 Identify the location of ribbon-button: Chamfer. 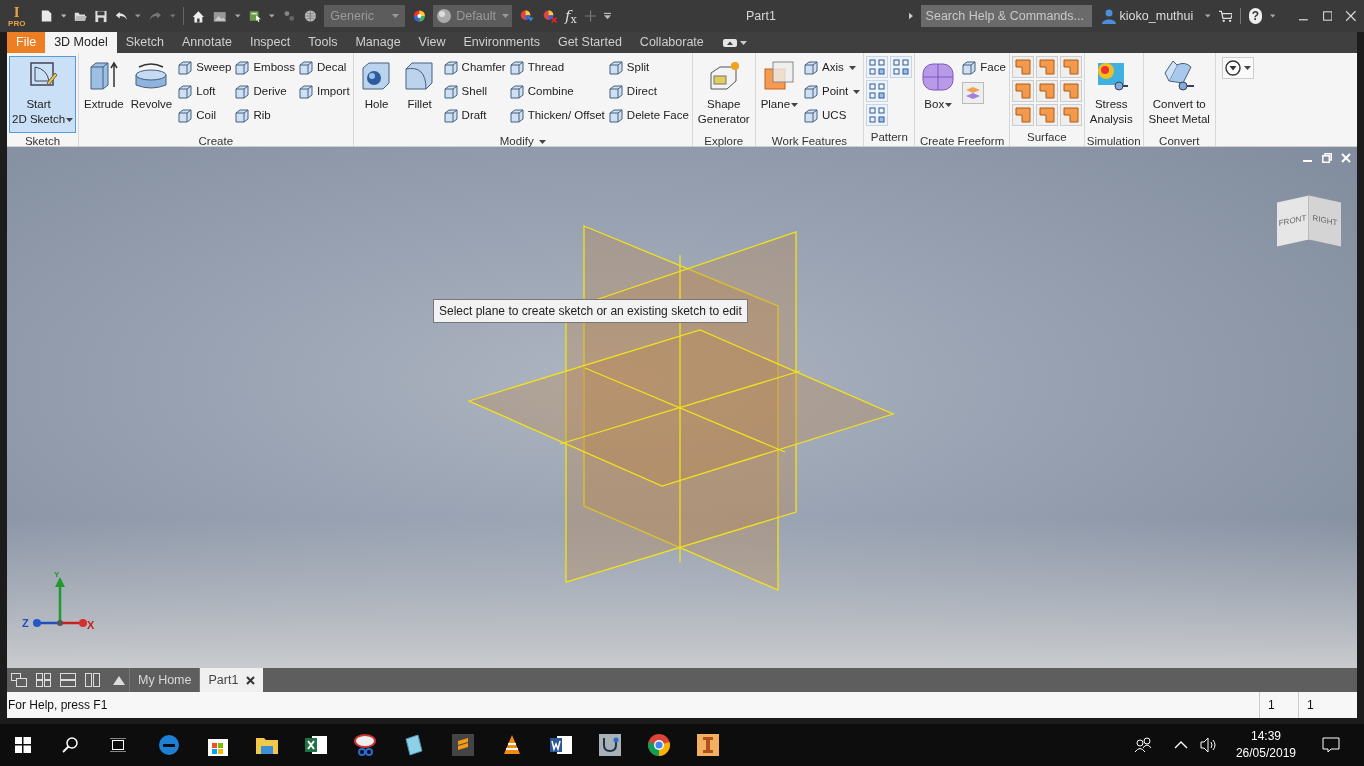
(474, 68).